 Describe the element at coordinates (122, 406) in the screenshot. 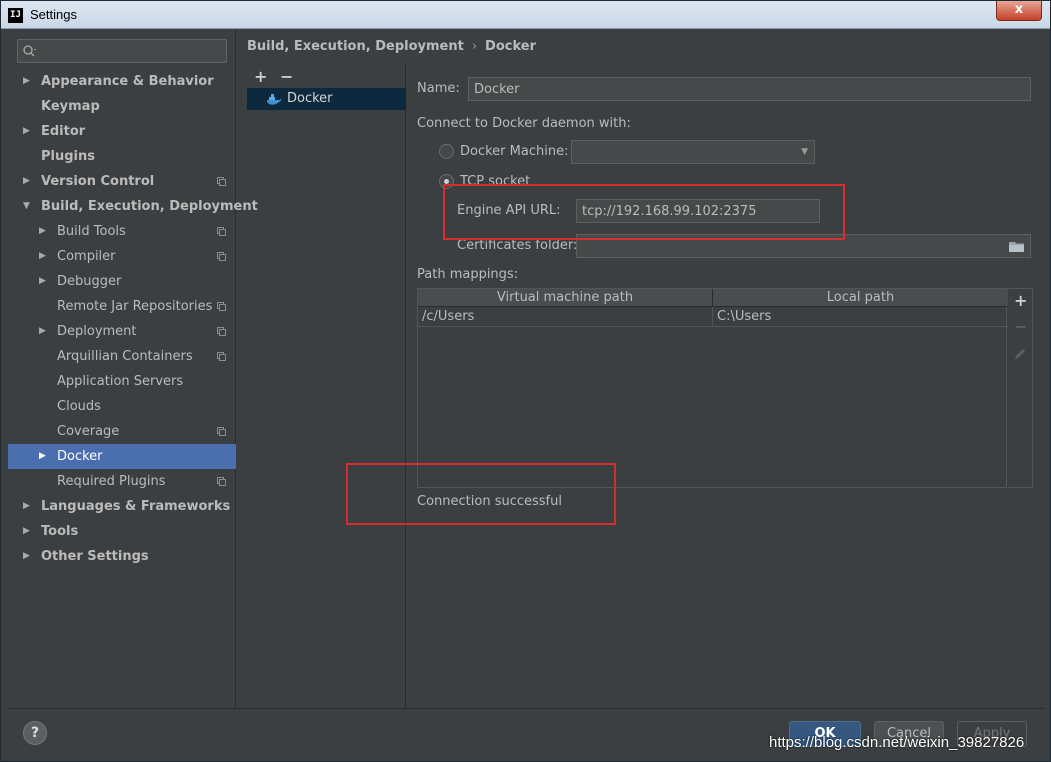

I see `sidebar-item: Clouds` at that location.